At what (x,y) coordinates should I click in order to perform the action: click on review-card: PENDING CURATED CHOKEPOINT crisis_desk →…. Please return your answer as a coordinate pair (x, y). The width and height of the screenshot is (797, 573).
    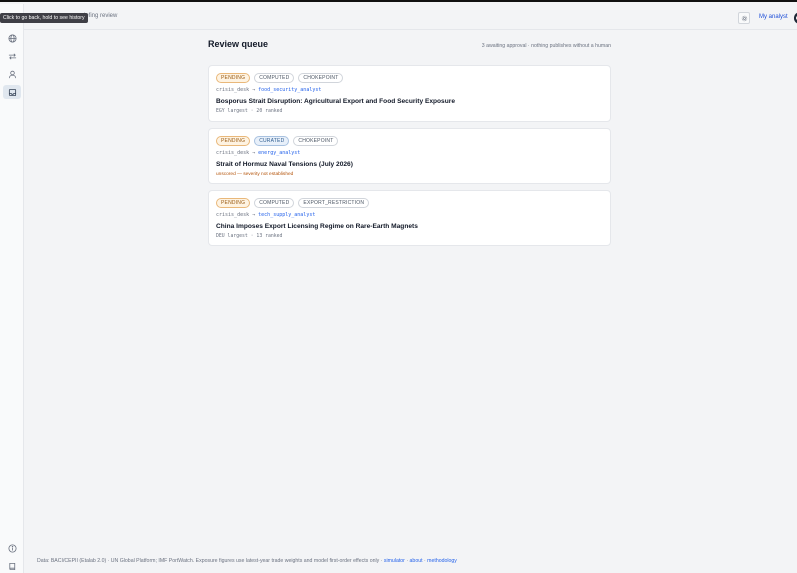
    Looking at the image, I should click on (409, 156).